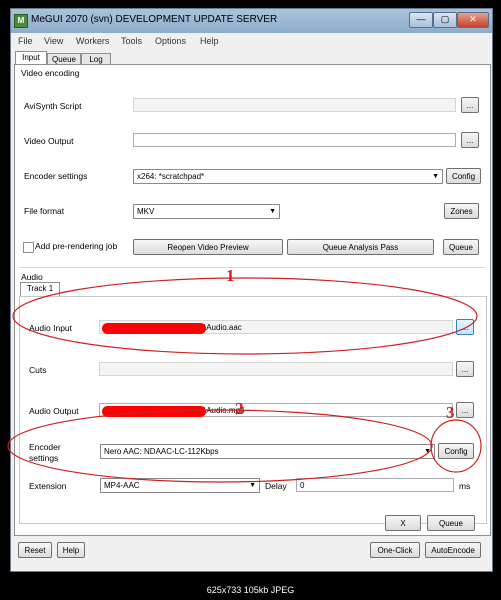 The width and height of the screenshot is (501, 600). What do you see at coordinates (209, 41) in the screenshot?
I see `menu-help: Help` at bounding box center [209, 41].